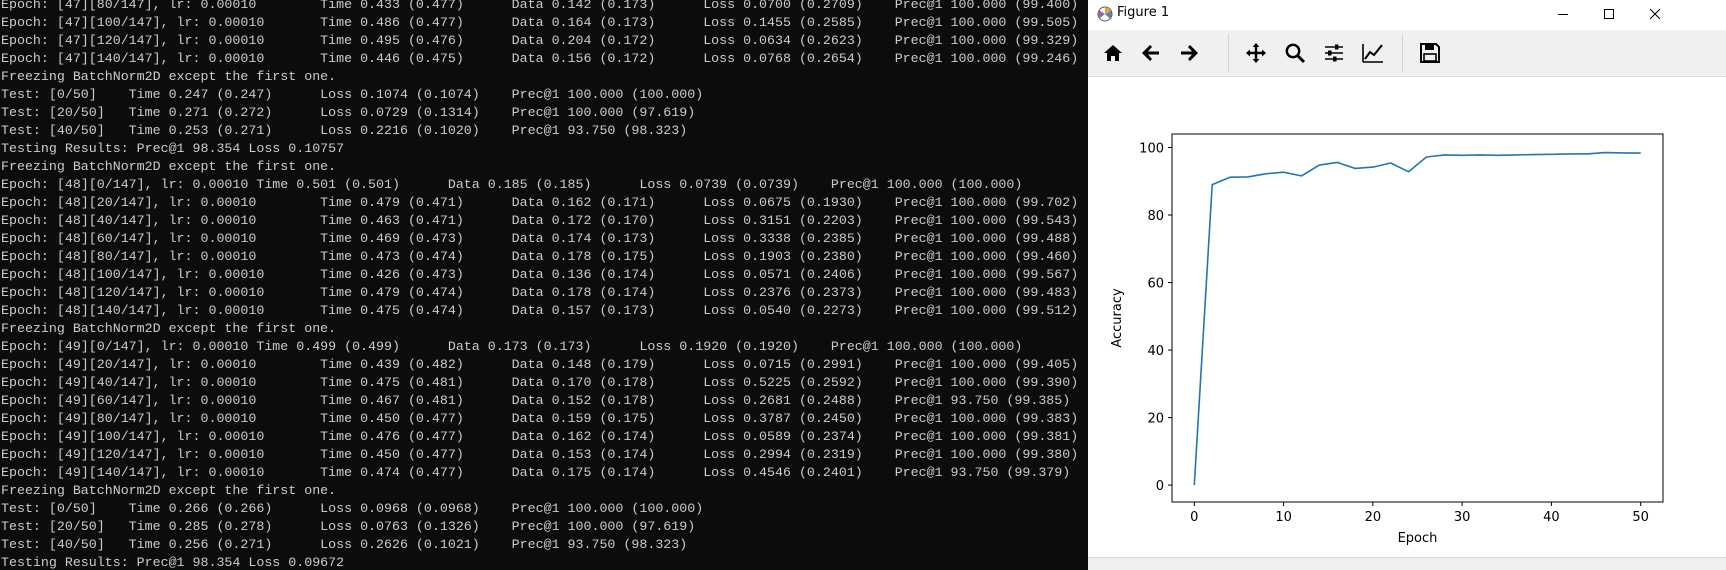 Image resolution: width=1726 pixels, height=570 pixels. What do you see at coordinates (1407, 563) in the screenshot?
I see `status-bar` at bounding box center [1407, 563].